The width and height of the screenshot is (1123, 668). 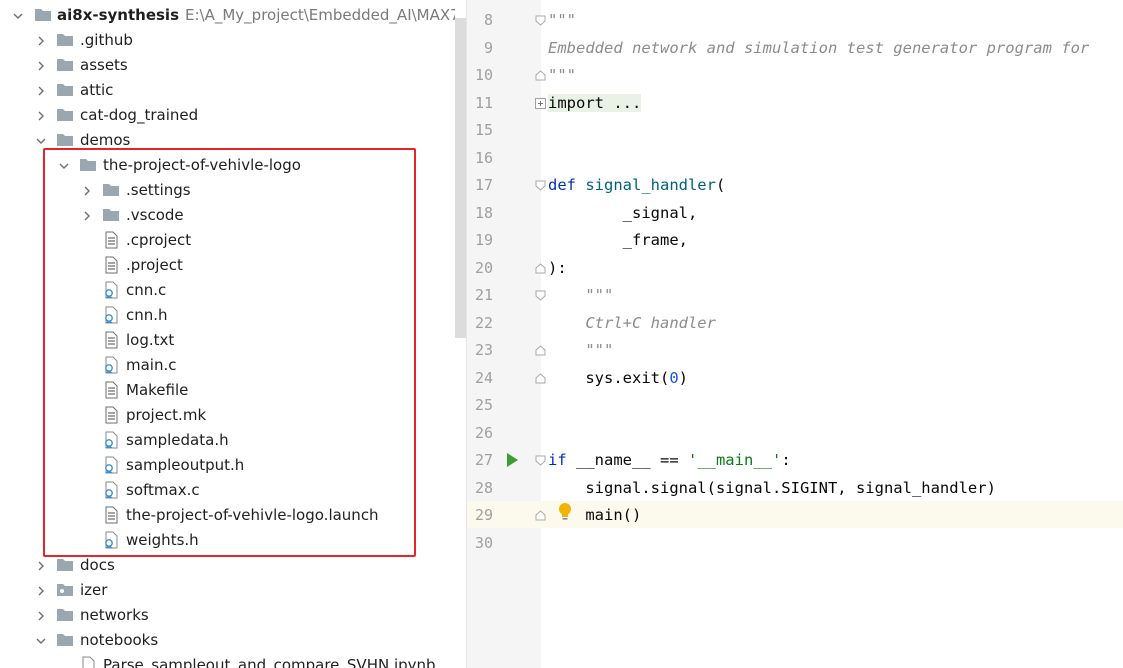 I want to click on code-line: def signal_handler(, so click(x=636, y=185).